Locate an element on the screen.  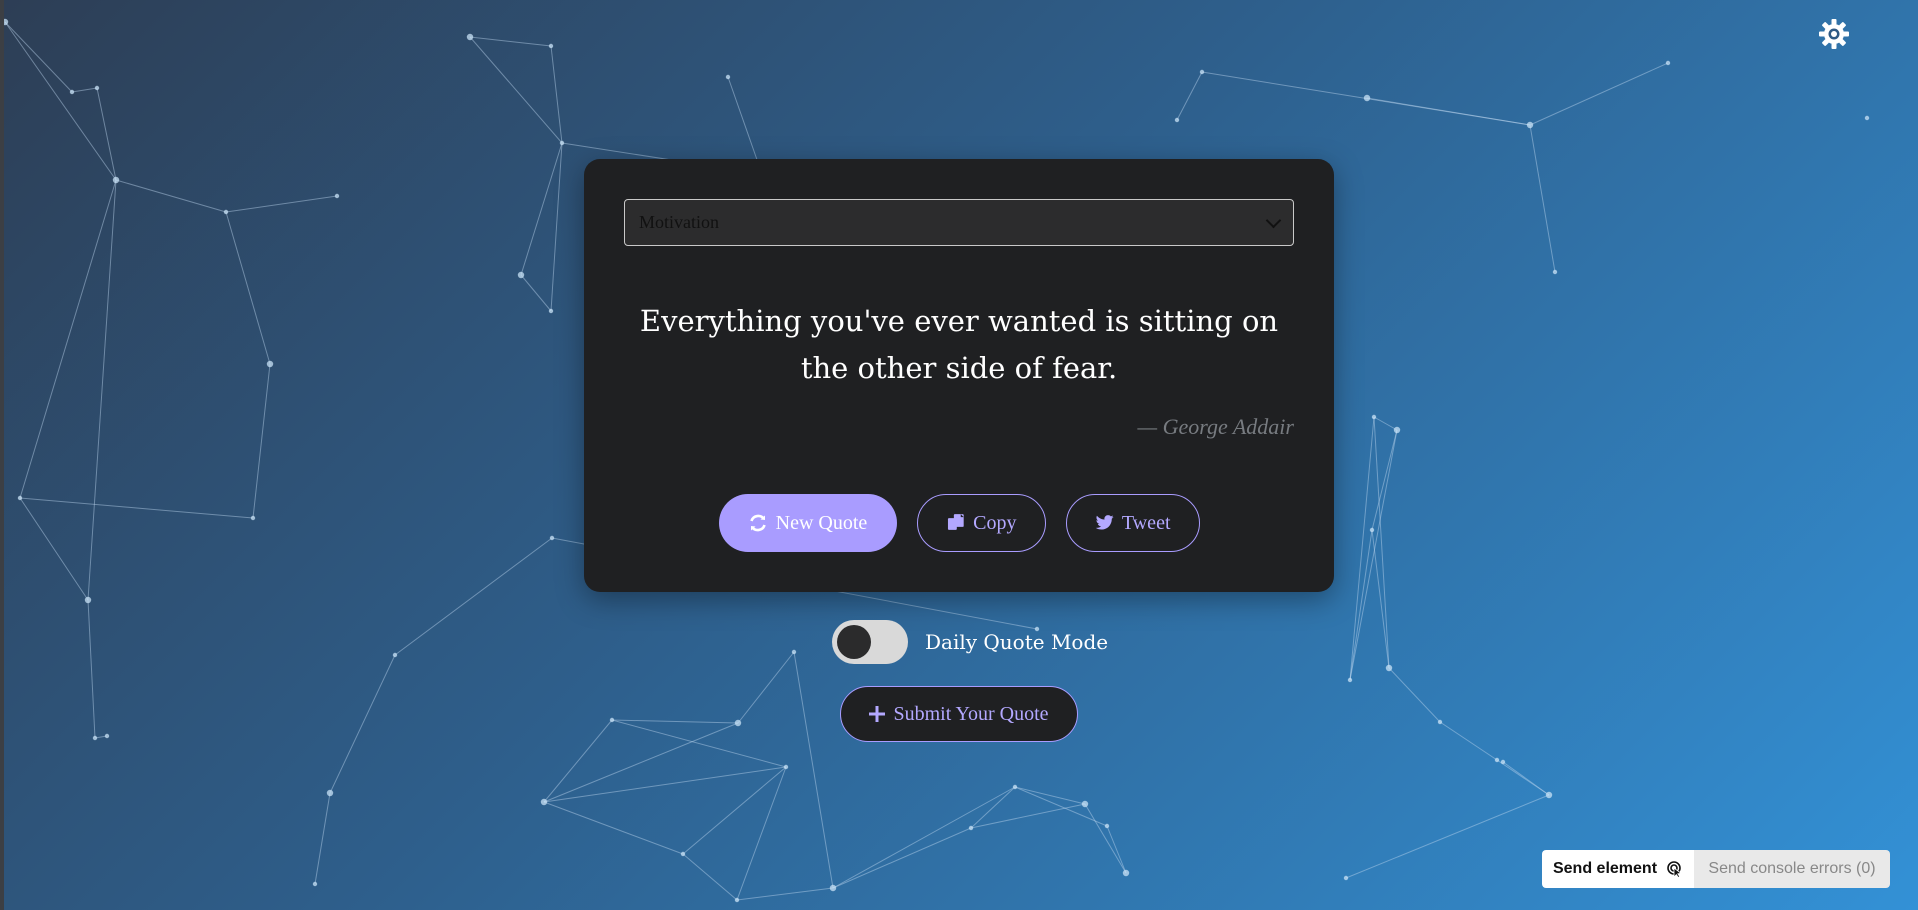
new-quote-button: New Quote is located at coordinates (807, 523).